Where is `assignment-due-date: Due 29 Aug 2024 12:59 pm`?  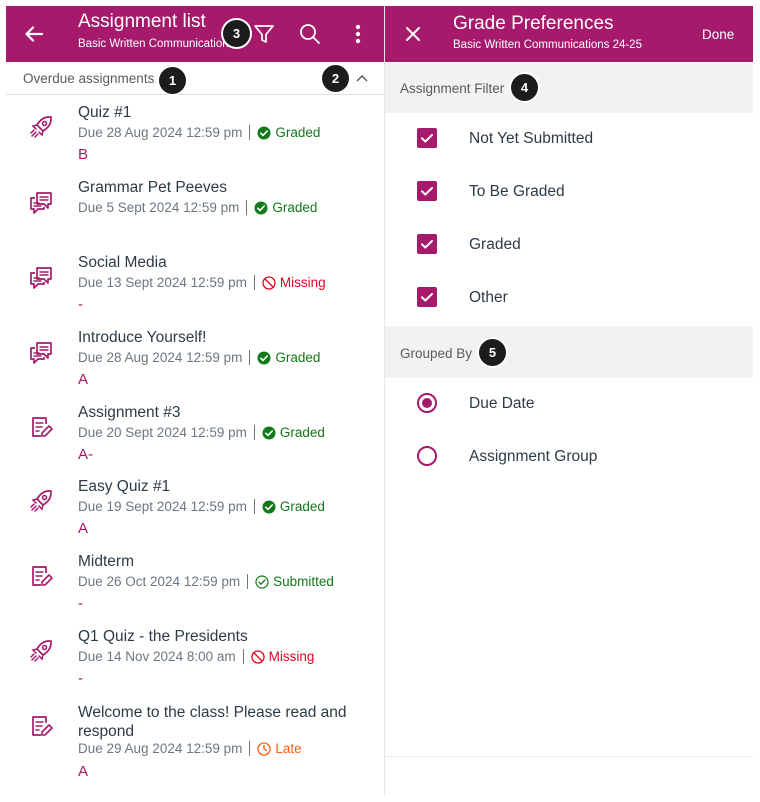
assignment-due-date: Due 29 Aug 2024 12:59 pm is located at coordinates (160, 748).